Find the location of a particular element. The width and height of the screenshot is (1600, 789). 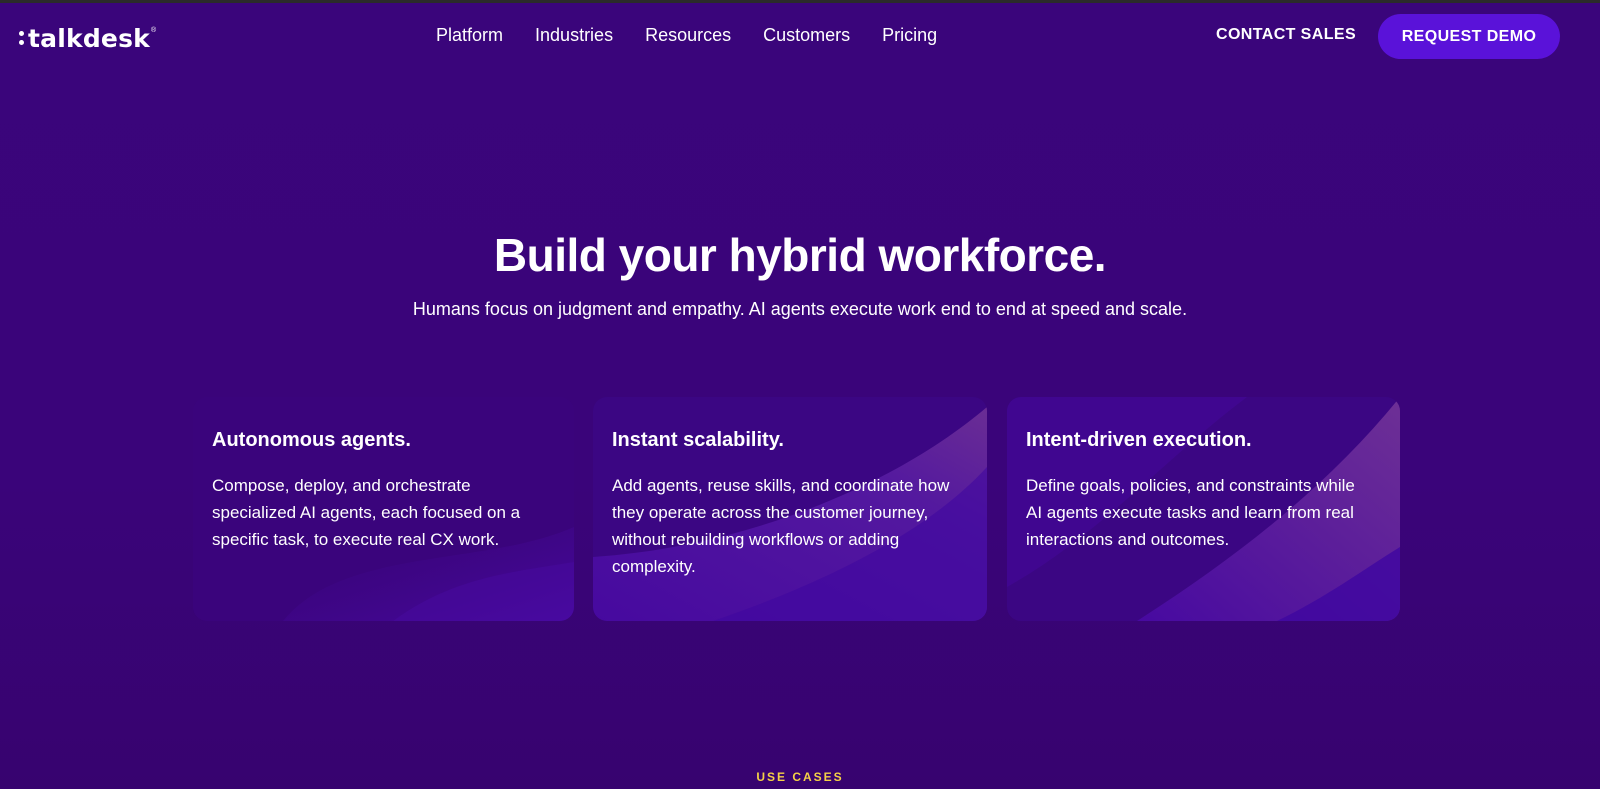

request-demo-button: REQUEST DEMO is located at coordinates (1469, 36).